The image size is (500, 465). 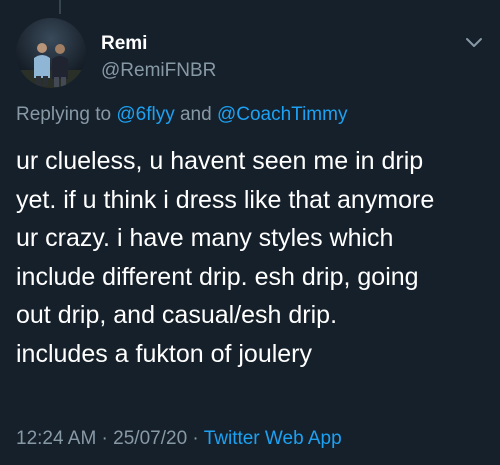 What do you see at coordinates (282, 114) in the screenshot?
I see `mention-link-coachtimmy: @CoachTimmy` at bounding box center [282, 114].